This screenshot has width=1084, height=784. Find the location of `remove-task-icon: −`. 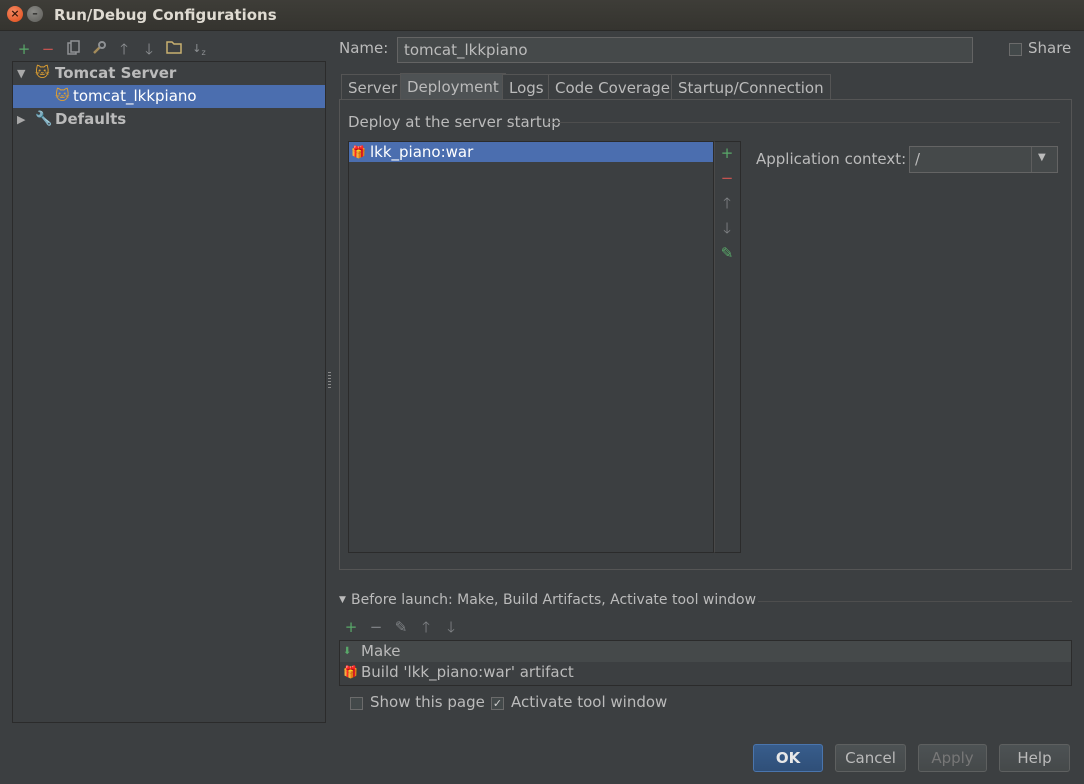

remove-task-icon: − is located at coordinates (376, 627).